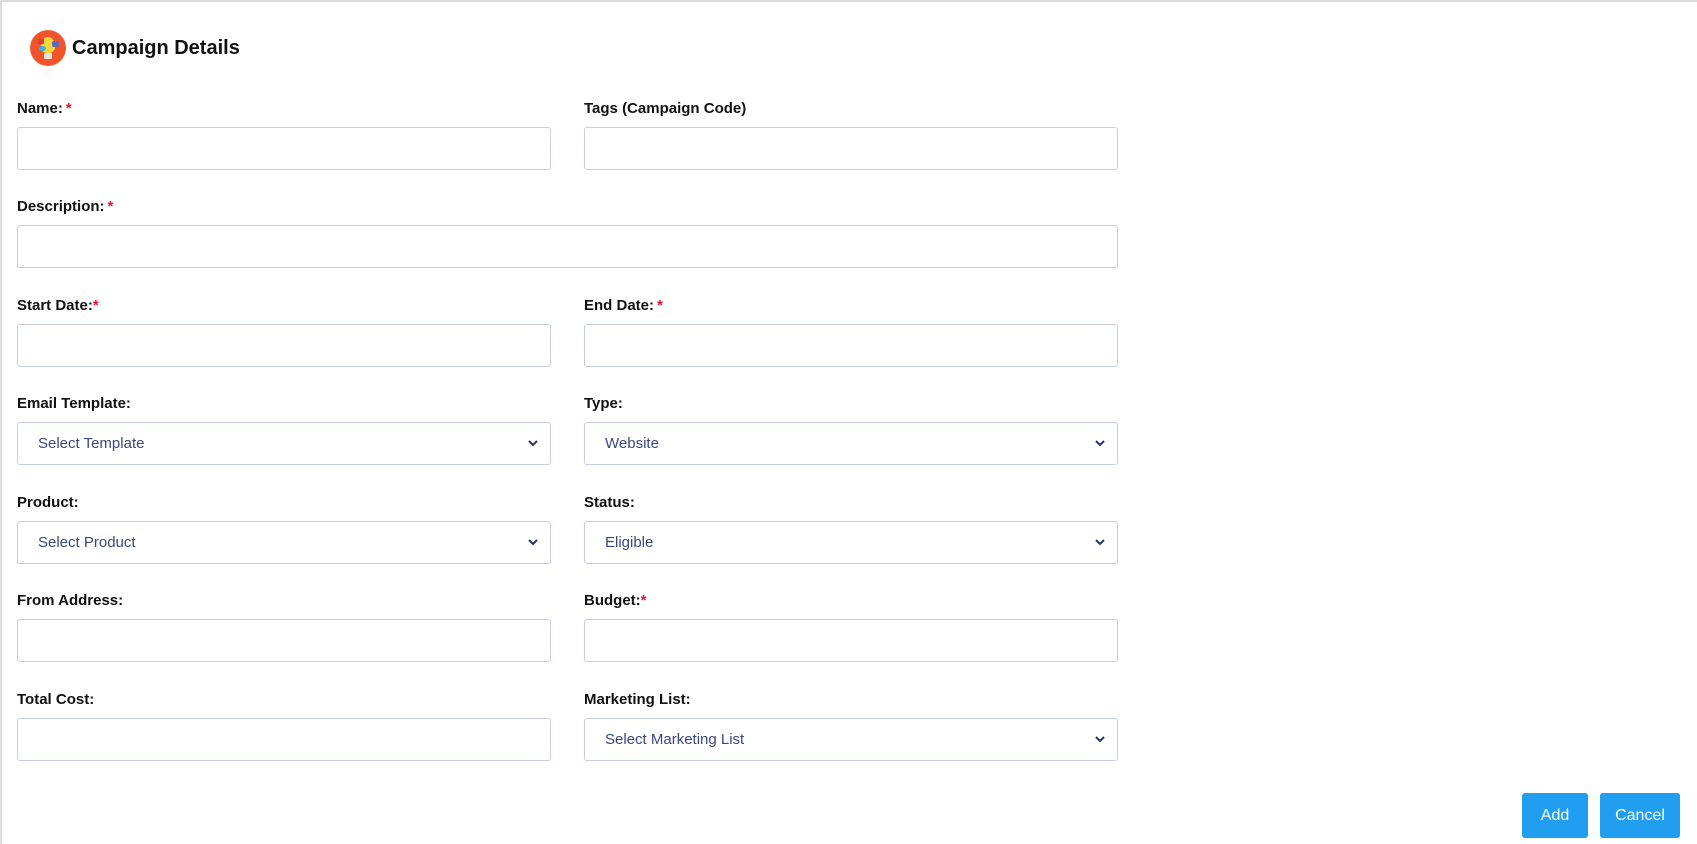 The image size is (1697, 844). What do you see at coordinates (1555, 815) in the screenshot?
I see `add-button: Add` at bounding box center [1555, 815].